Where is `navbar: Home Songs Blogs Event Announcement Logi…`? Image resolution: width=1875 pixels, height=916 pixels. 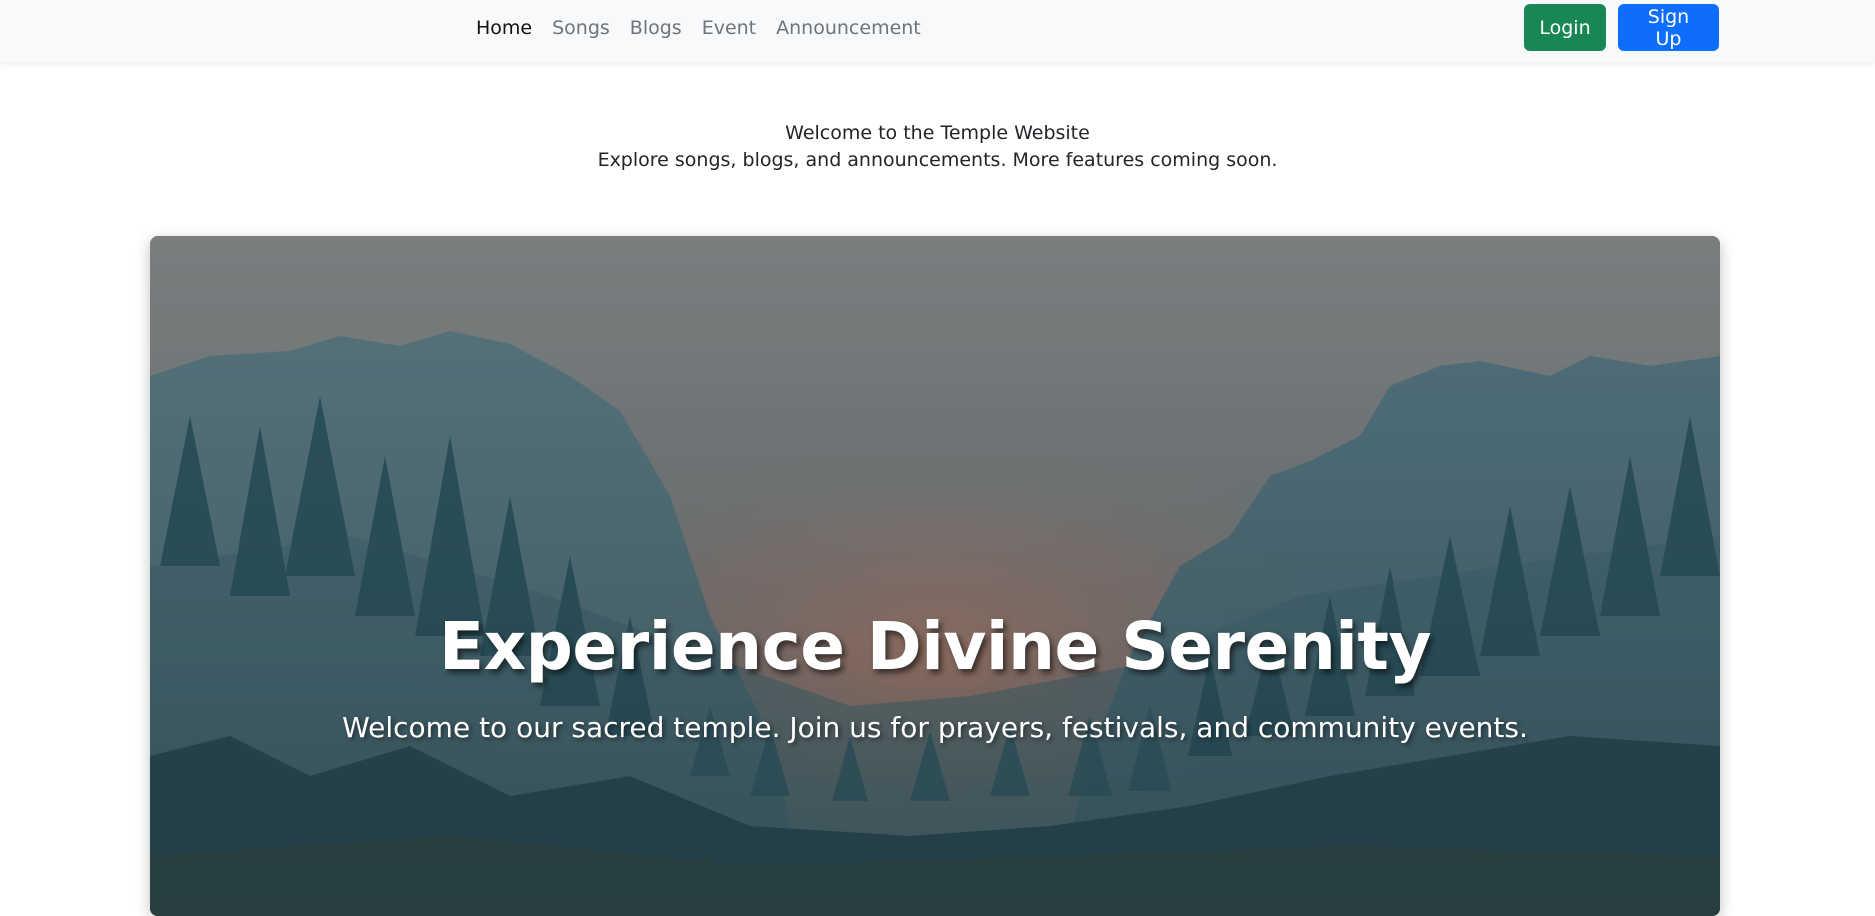 navbar: Home Songs Blogs Event Announcement Logi… is located at coordinates (937, 31).